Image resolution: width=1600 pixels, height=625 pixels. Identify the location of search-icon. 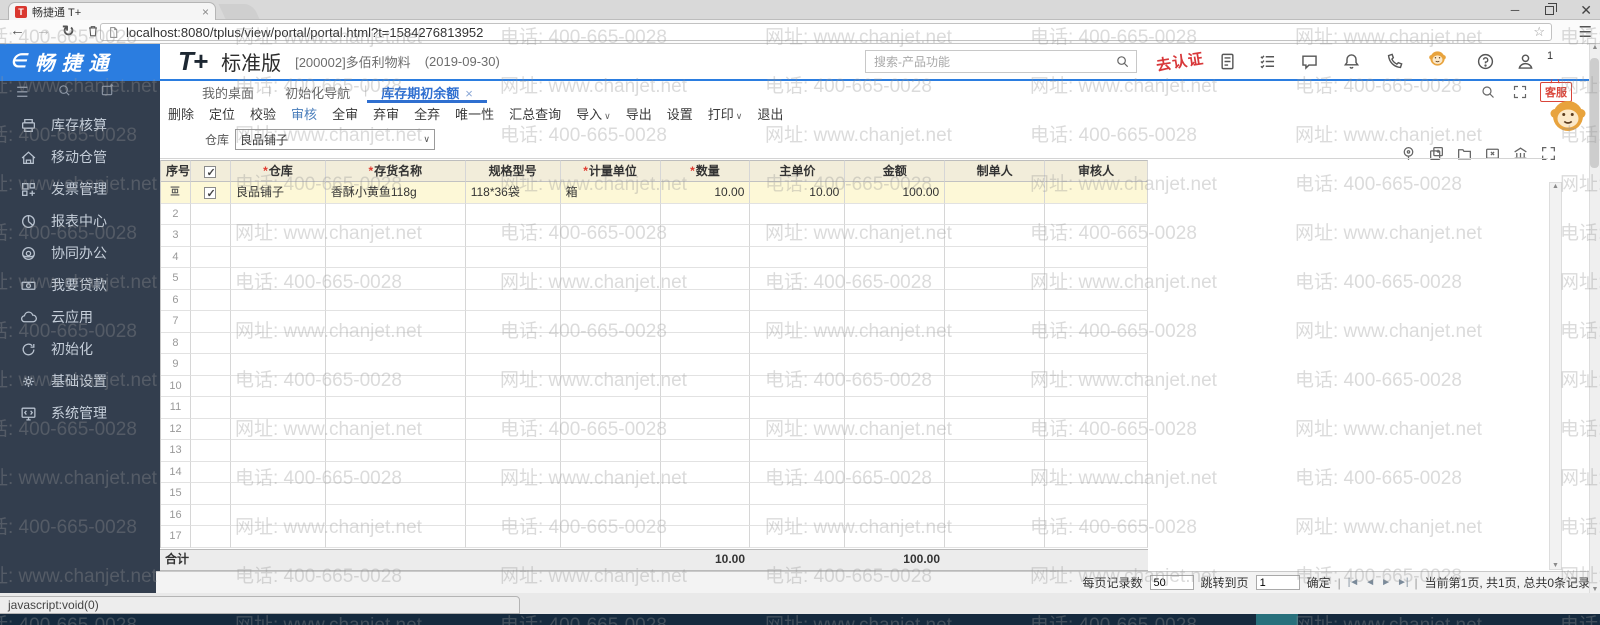
(1122, 61).